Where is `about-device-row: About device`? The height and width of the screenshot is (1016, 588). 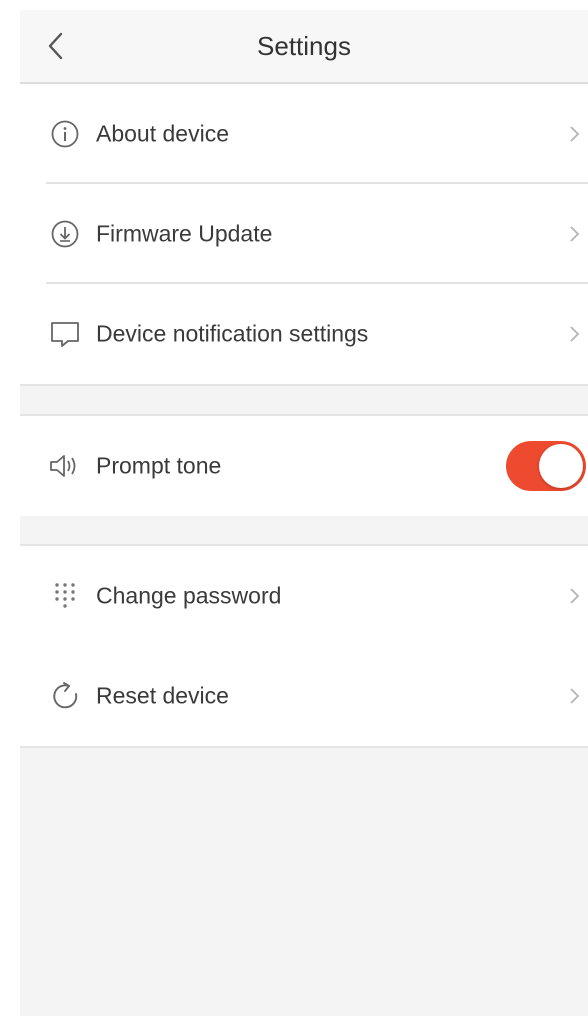
about-device-row: About device is located at coordinates (304, 134).